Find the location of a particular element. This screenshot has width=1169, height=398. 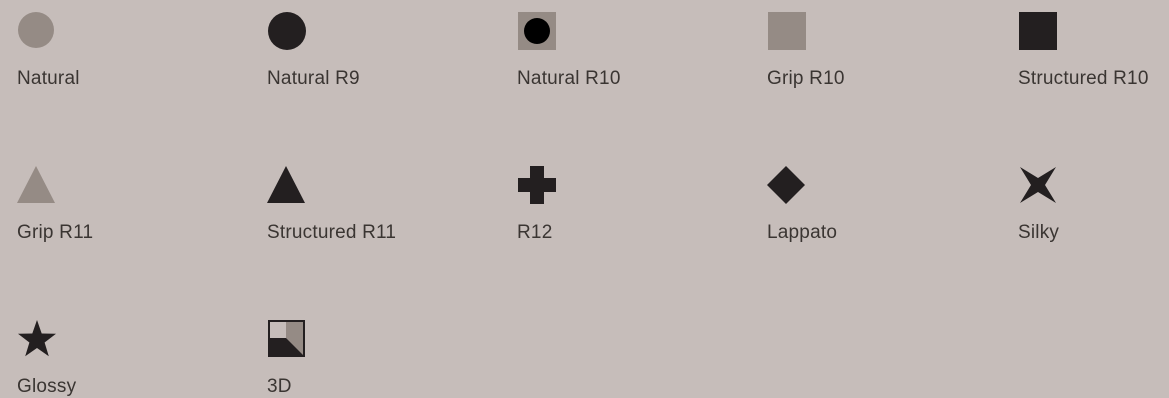

finish-3d: 3D is located at coordinates (367, 358).